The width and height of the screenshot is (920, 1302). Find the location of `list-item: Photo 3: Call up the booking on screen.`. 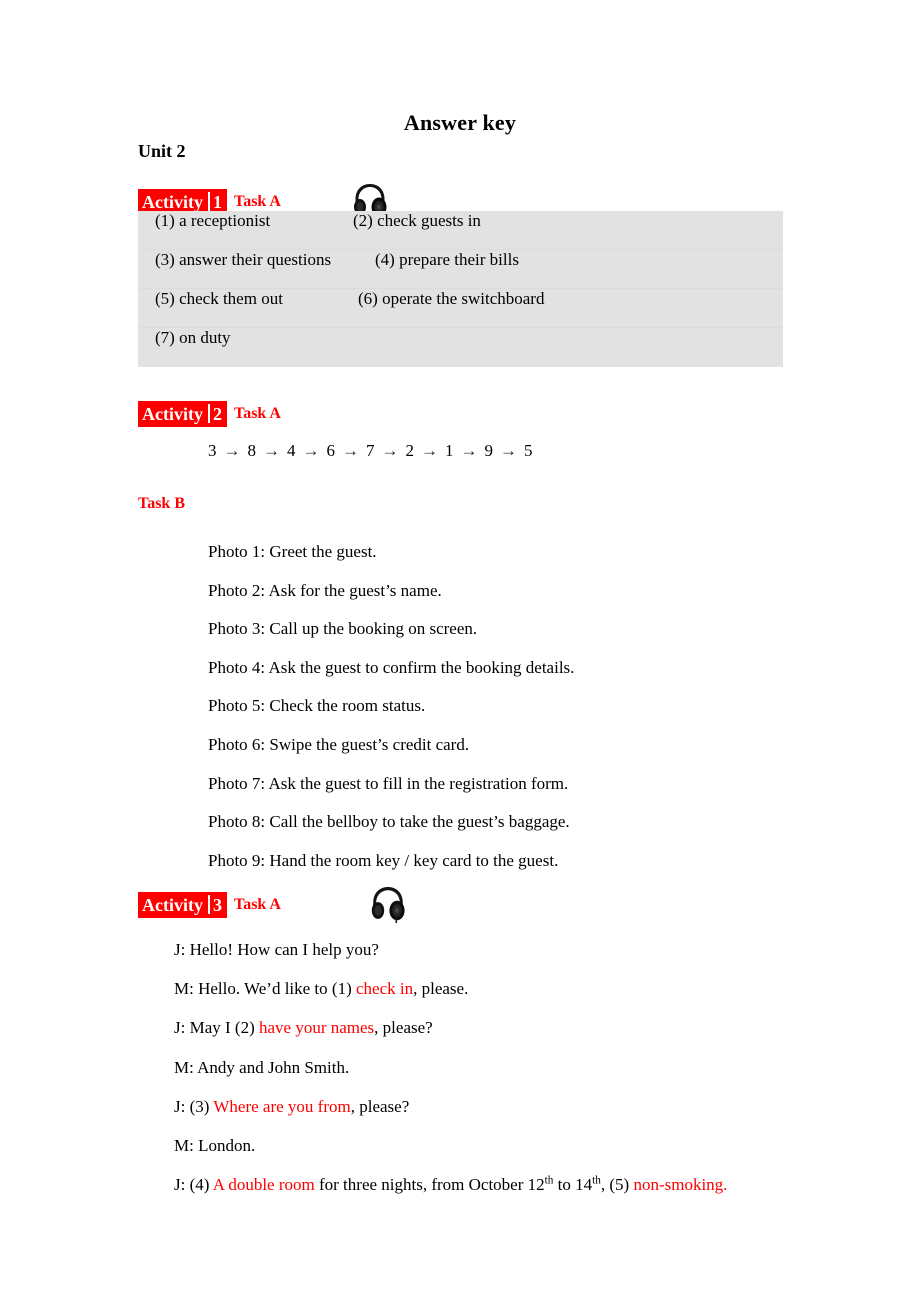

list-item: Photo 3: Call up the booking on screen. is located at coordinates (343, 629).